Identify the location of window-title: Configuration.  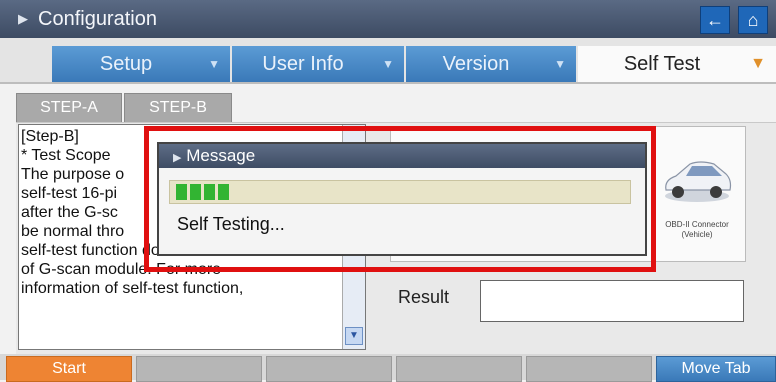
(97, 19).